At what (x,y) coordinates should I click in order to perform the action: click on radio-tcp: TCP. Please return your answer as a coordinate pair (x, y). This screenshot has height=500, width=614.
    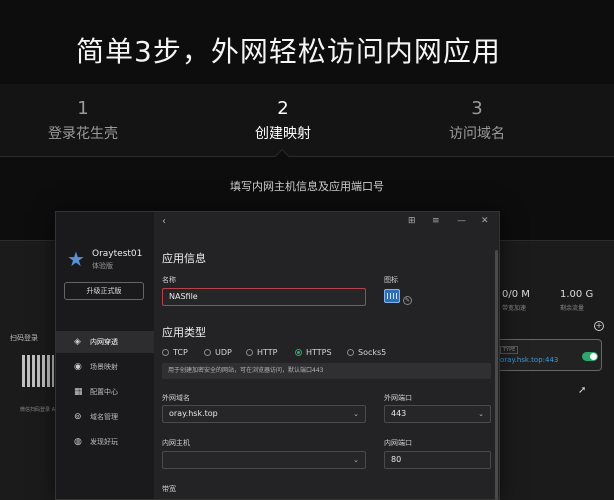
    Looking at the image, I should click on (175, 352).